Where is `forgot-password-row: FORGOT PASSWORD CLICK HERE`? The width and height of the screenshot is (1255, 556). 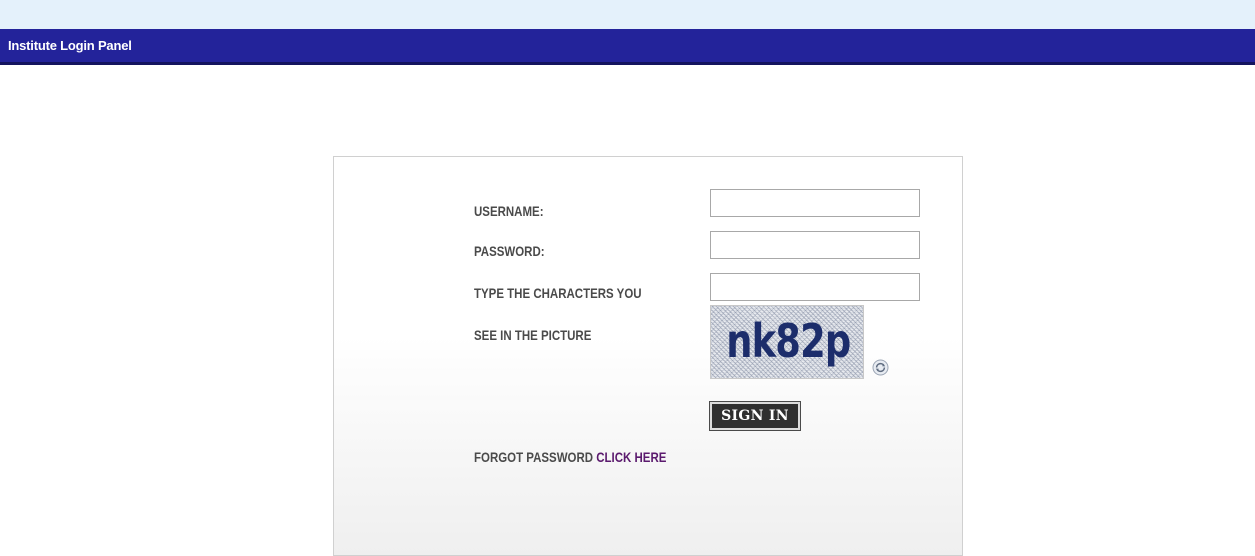
forgot-password-row: FORGOT PASSWORD CLICK HERE is located at coordinates (570, 457).